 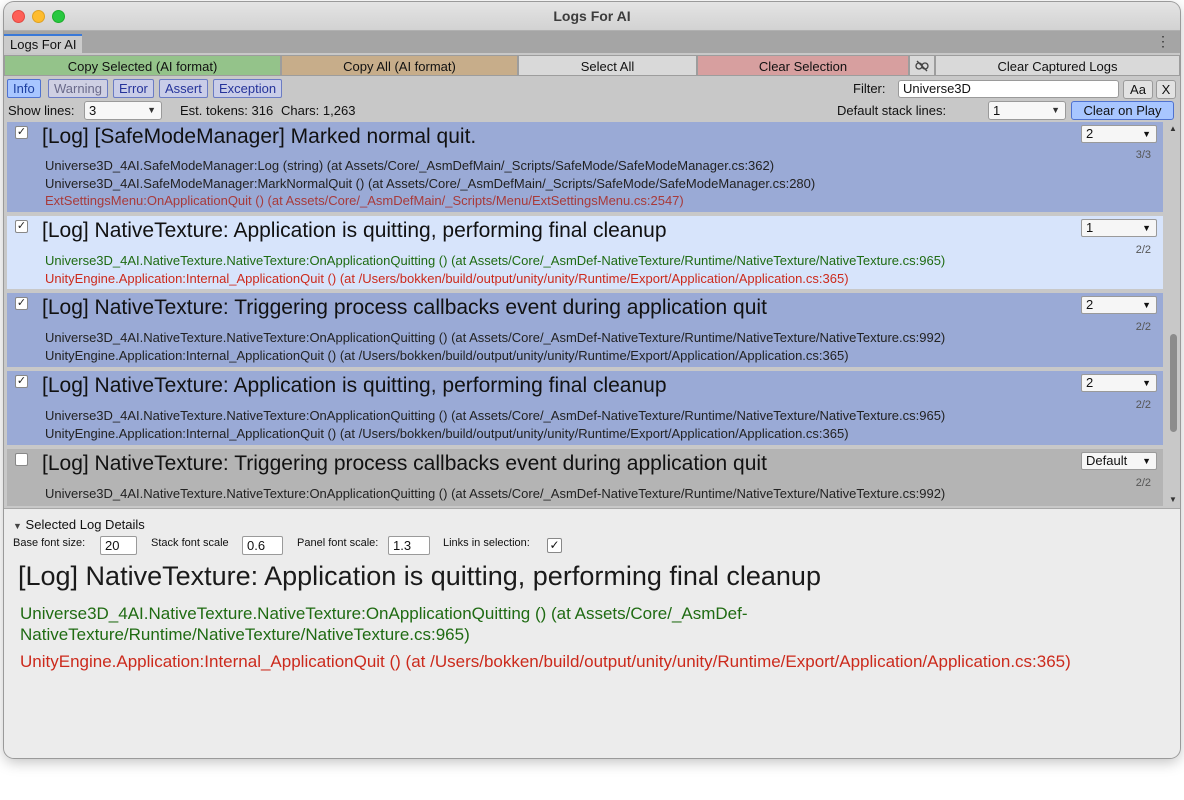 What do you see at coordinates (1173, 383) in the screenshot?
I see `scrollbar-thumb` at bounding box center [1173, 383].